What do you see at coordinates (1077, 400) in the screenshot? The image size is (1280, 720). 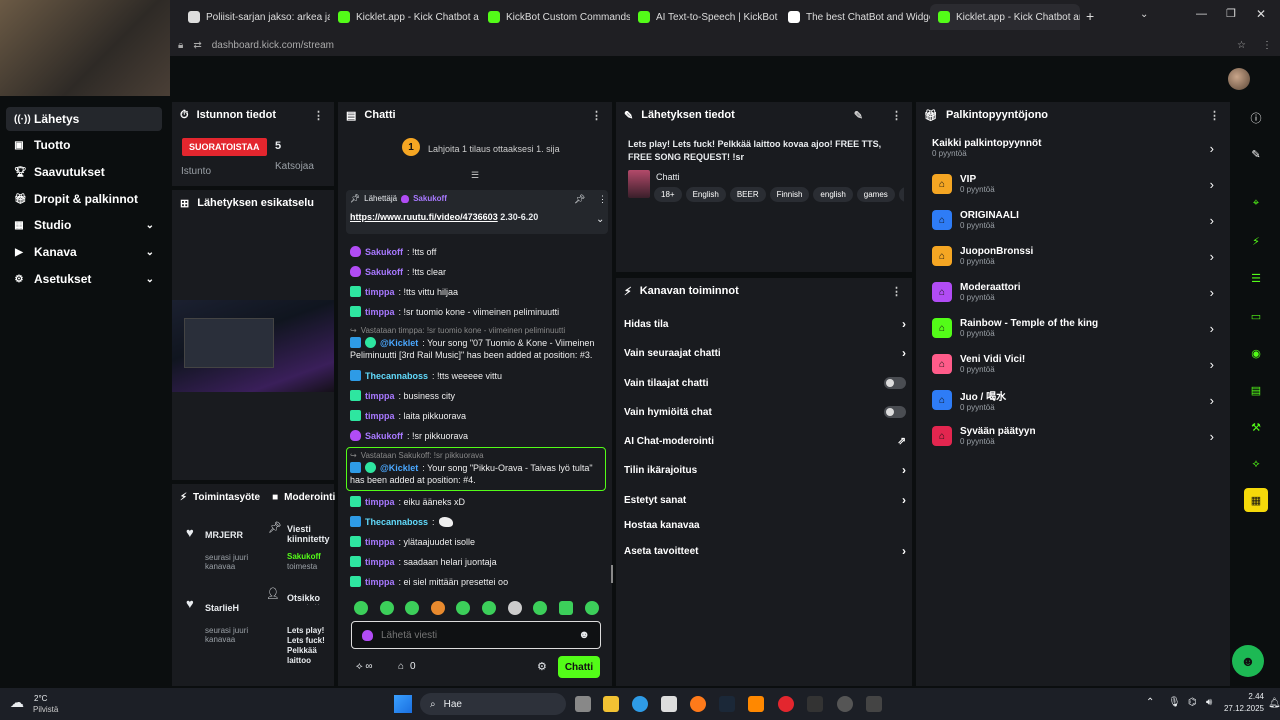 I see `reward-item: ⌂ Juo / 喝水 0 pyyntöä ›` at bounding box center [1077, 400].